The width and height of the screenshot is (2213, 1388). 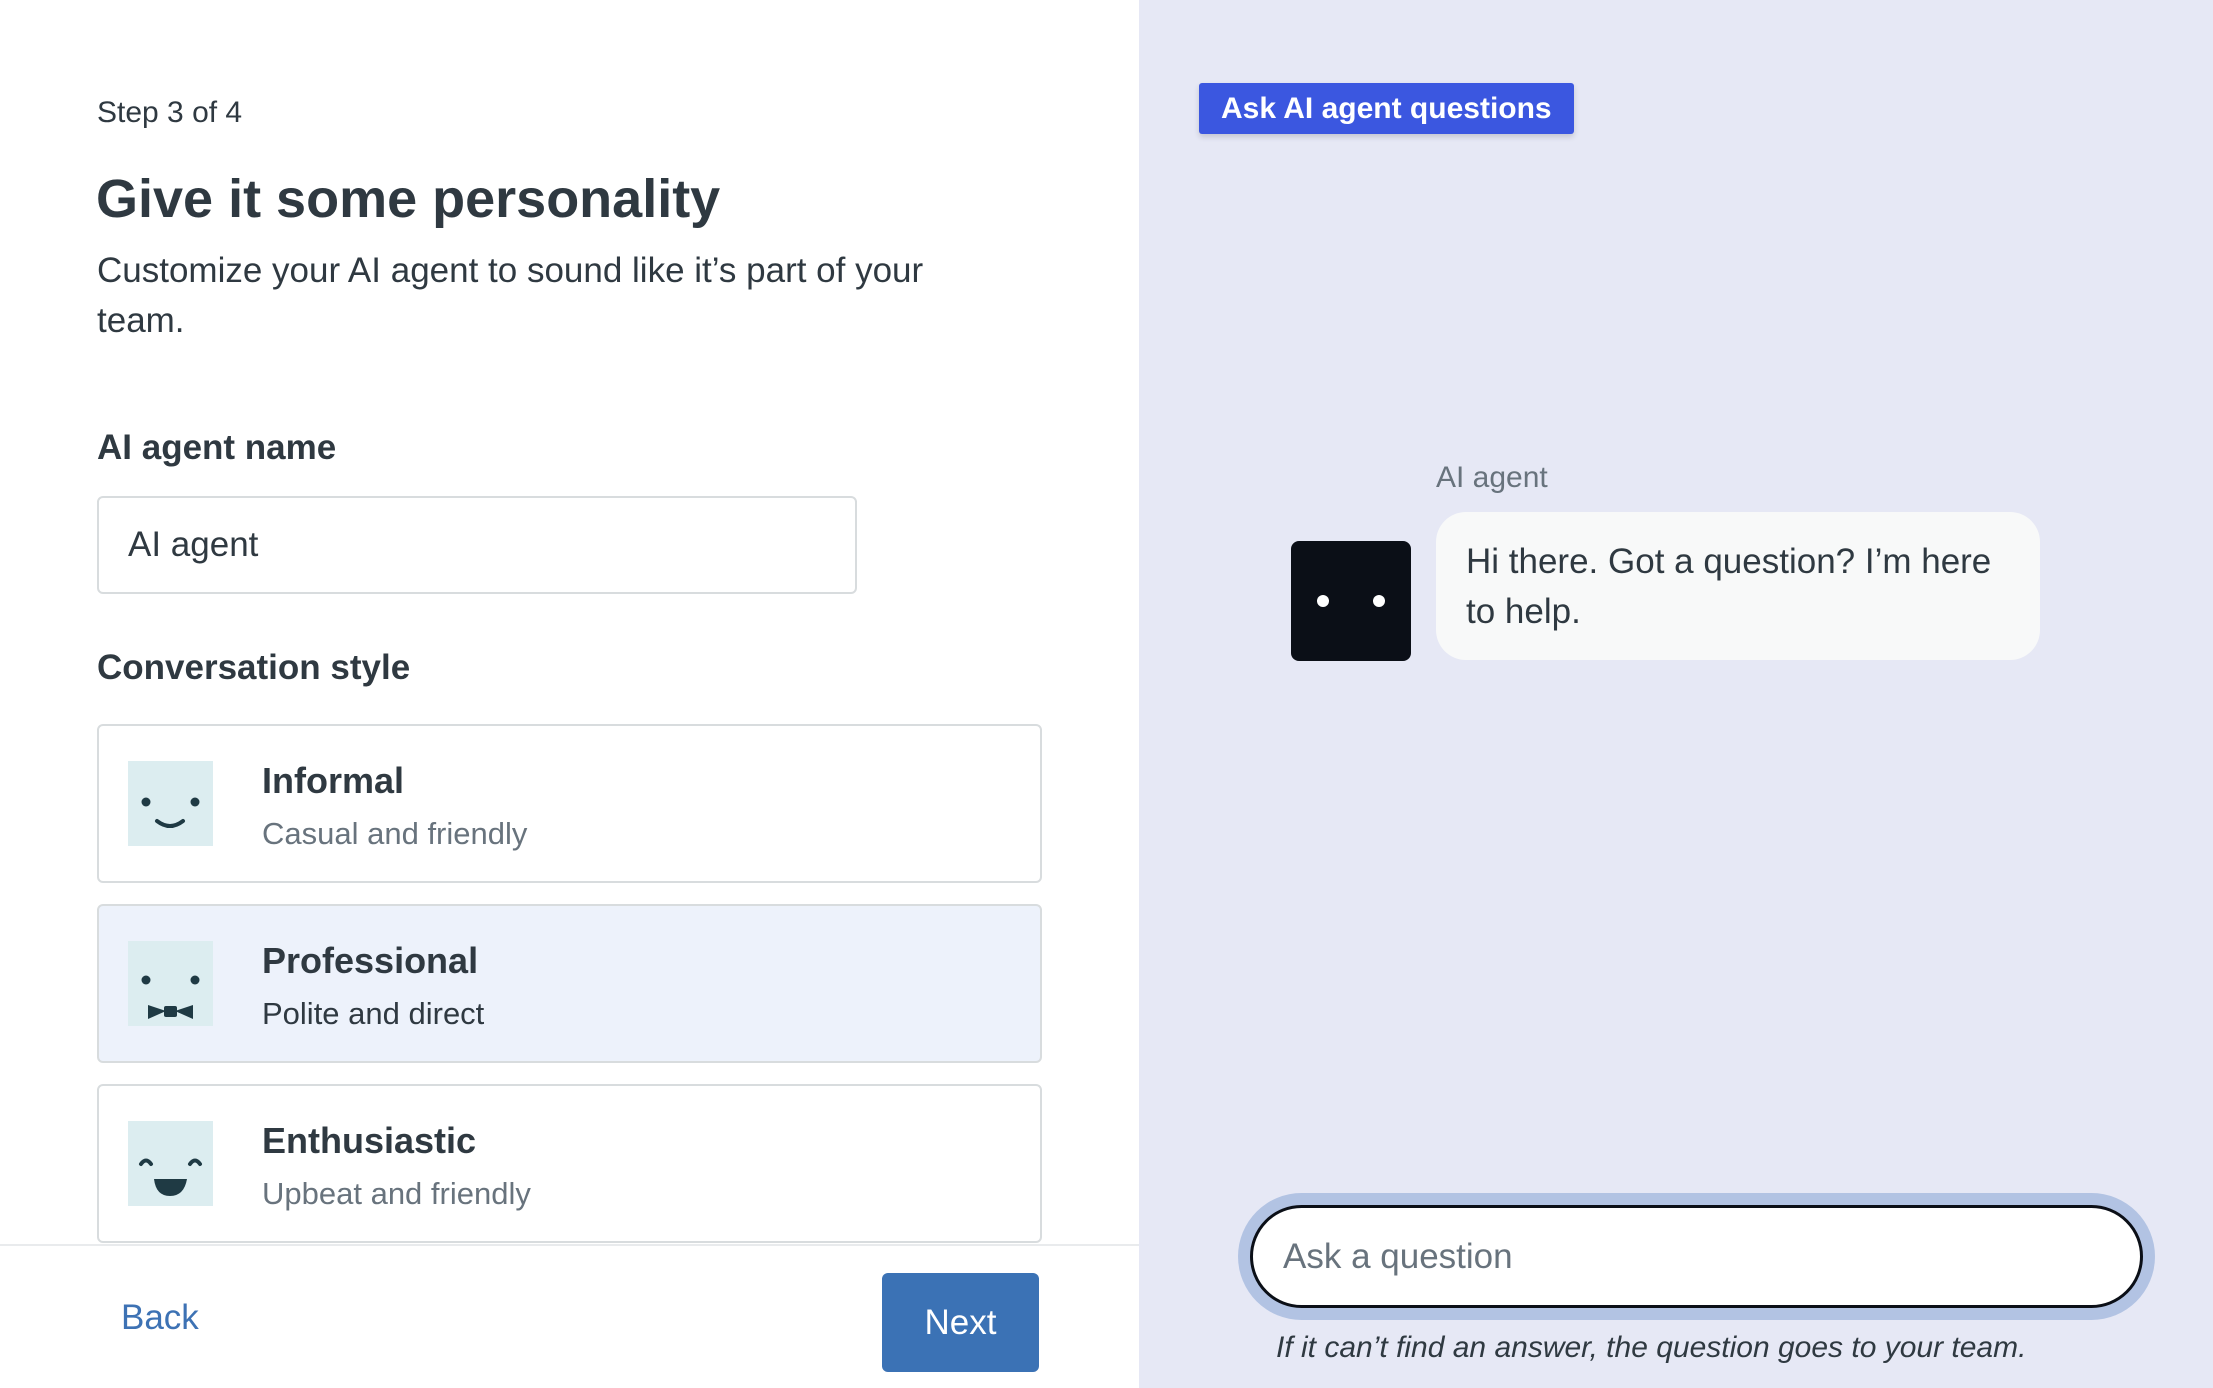 I want to click on agent-name-label: AI agent name, so click(x=217, y=447).